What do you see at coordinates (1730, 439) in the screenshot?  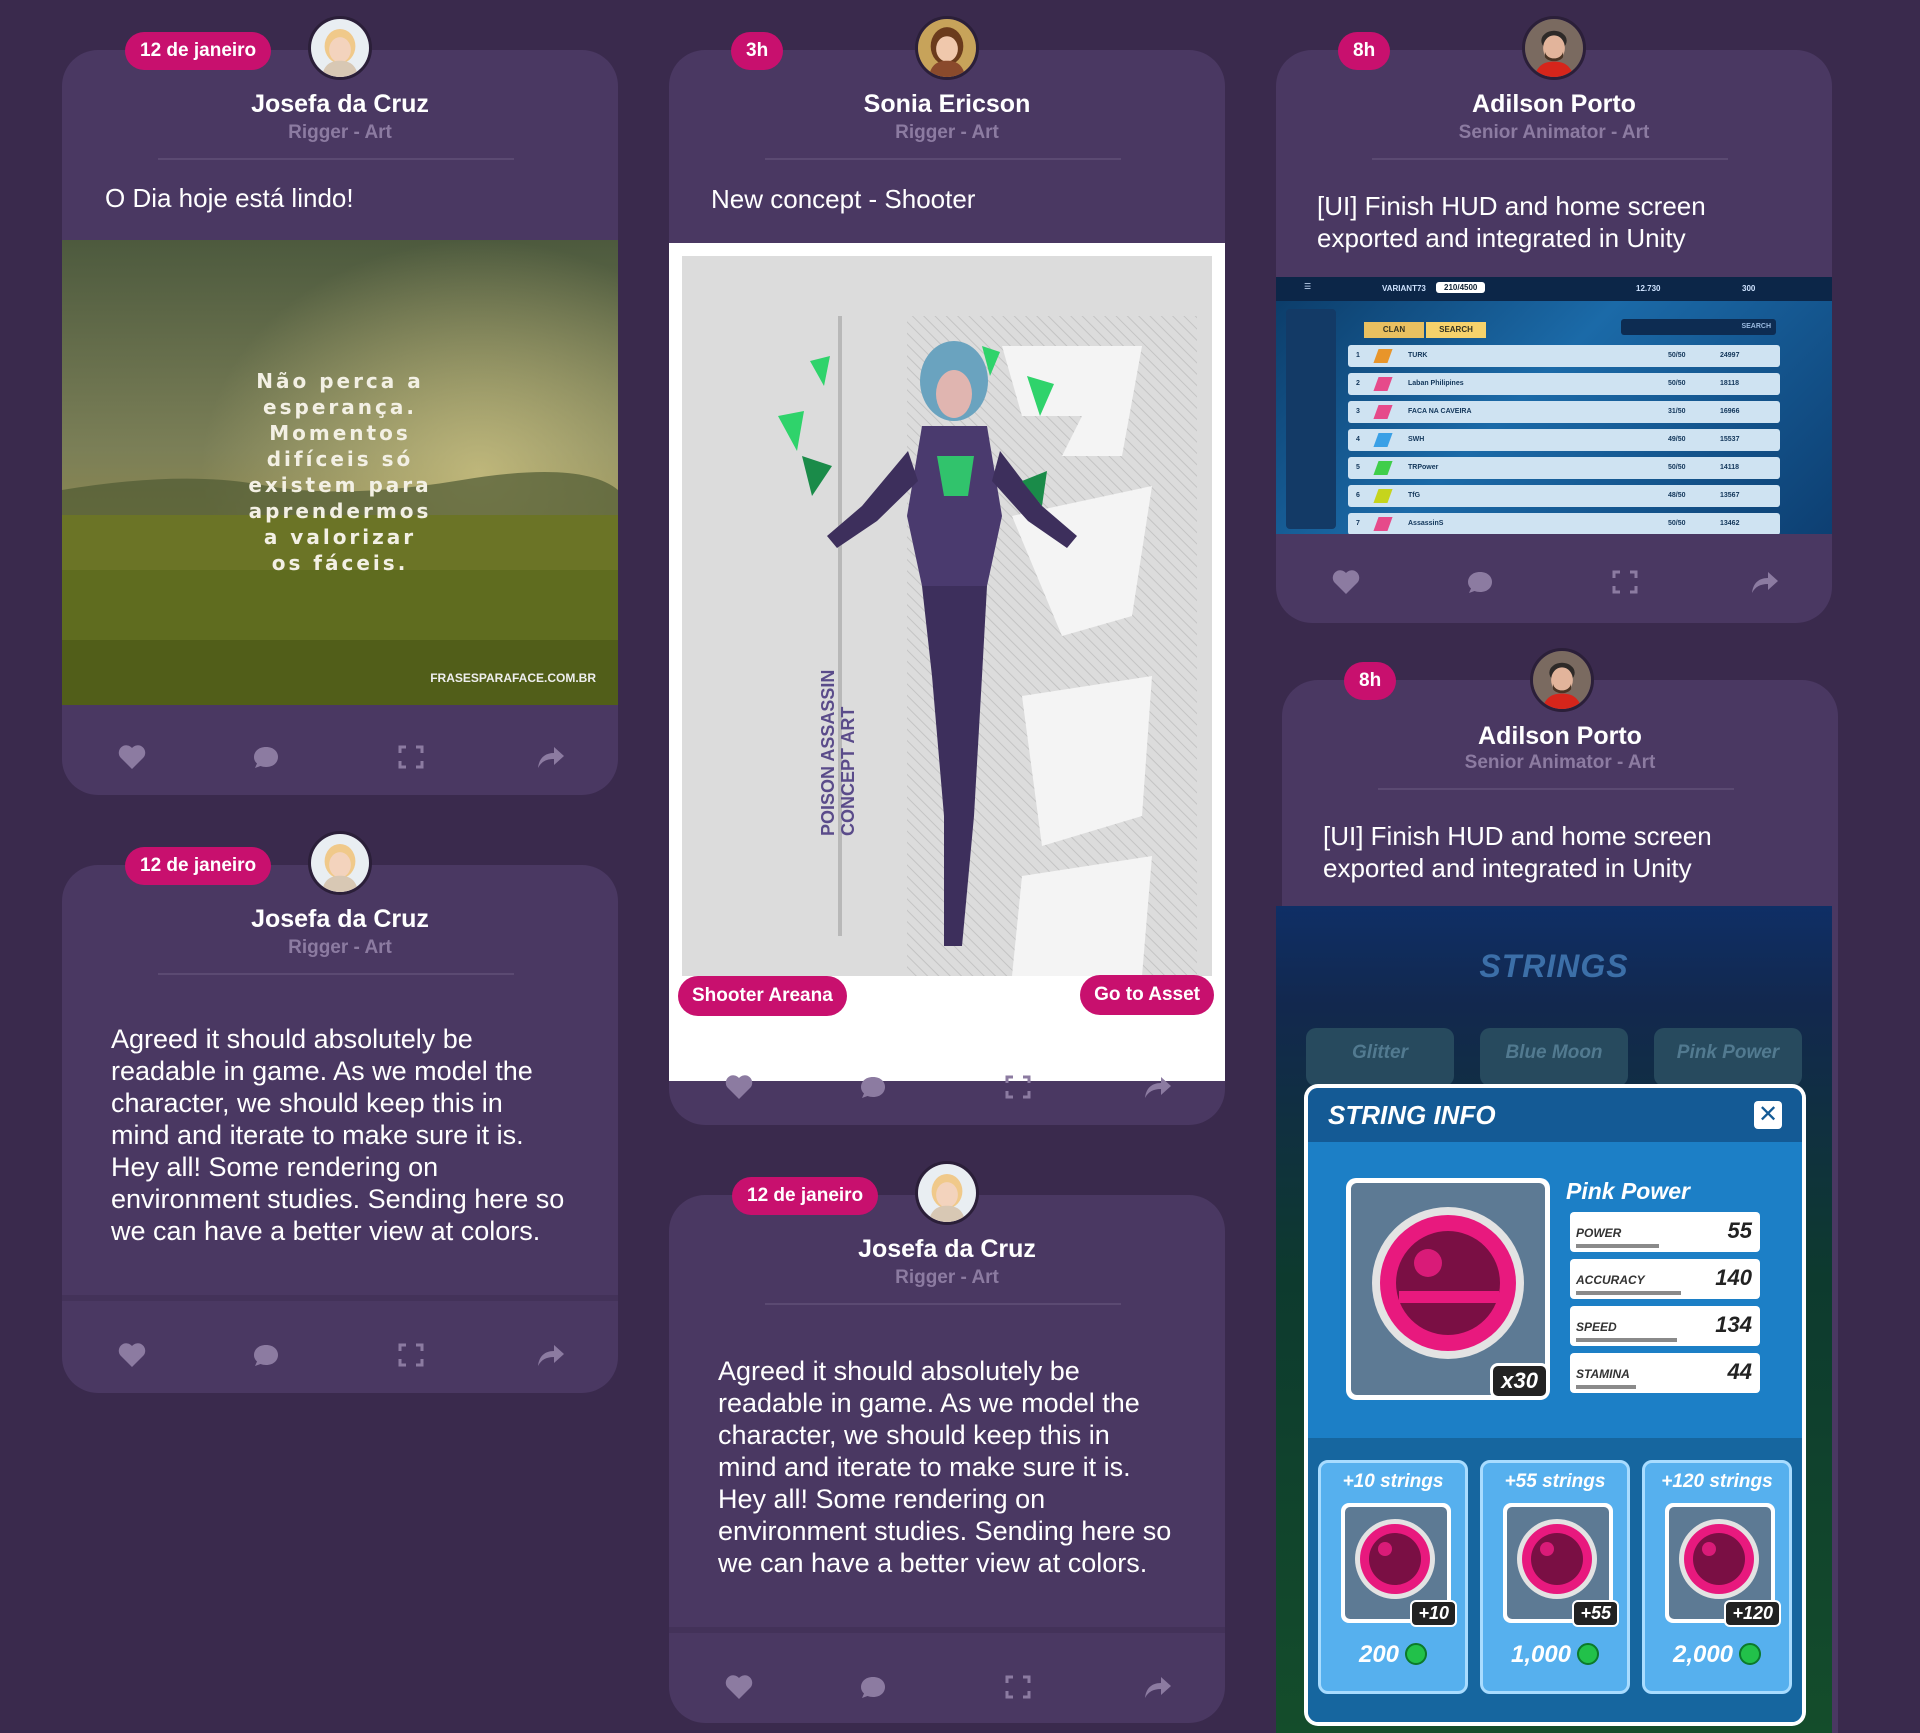 I see `clan-score: 15537` at bounding box center [1730, 439].